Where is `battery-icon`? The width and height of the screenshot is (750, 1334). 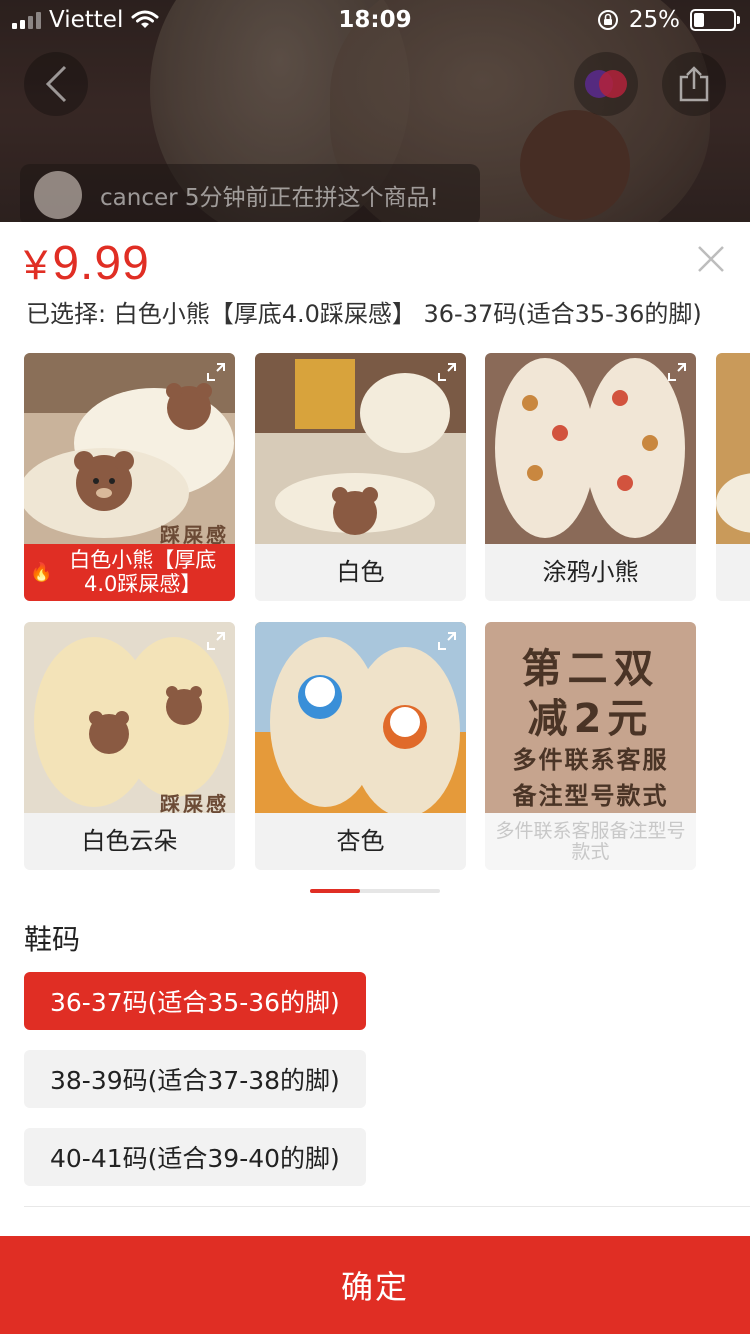 battery-icon is located at coordinates (715, 20).